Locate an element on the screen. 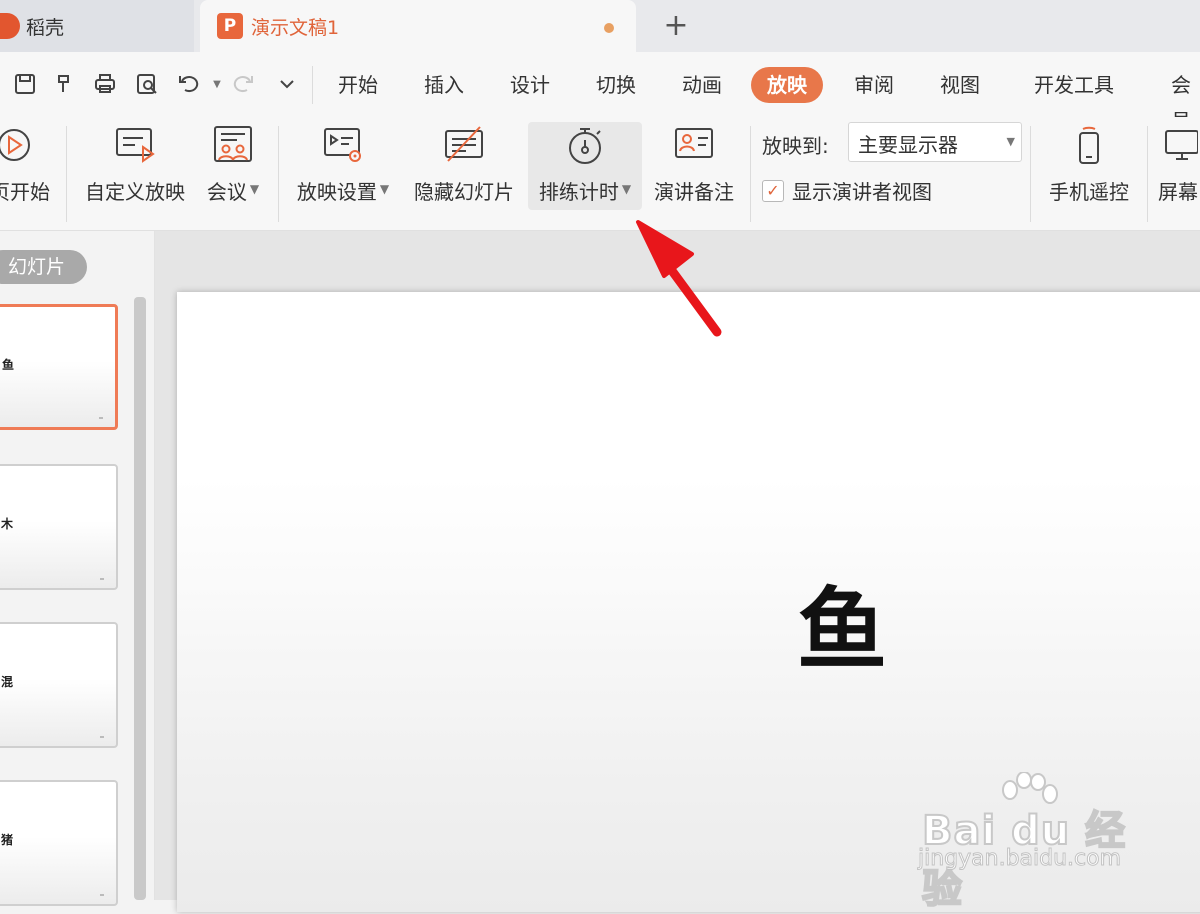 This screenshot has height=914, width=1200. tab-label: 稻壳 is located at coordinates (45, 27).